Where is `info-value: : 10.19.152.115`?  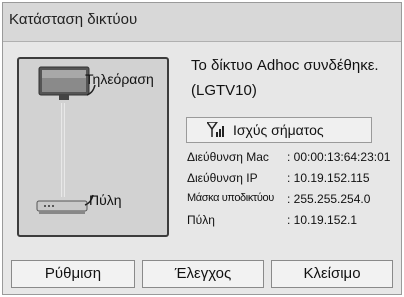
info-value: : 10.19.152.115 is located at coordinates (328, 178).